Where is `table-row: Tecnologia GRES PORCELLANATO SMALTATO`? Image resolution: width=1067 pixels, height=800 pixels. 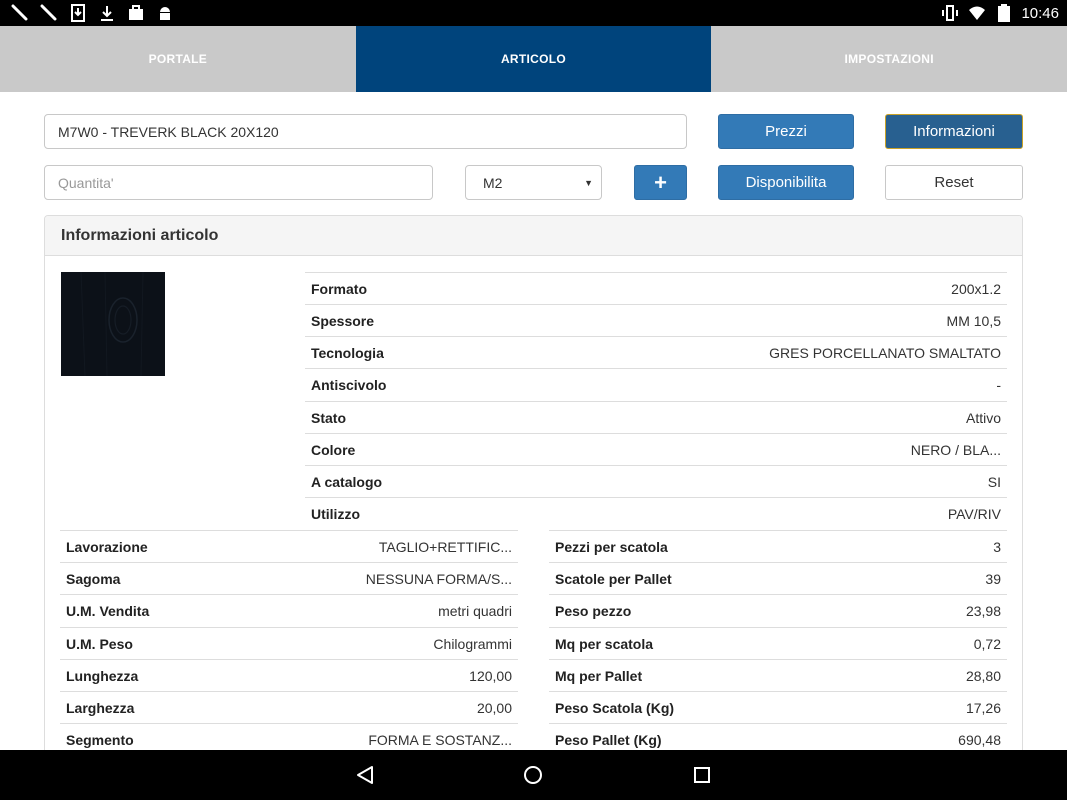 table-row: Tecnologia GRES PORCELLANATO SMALTATO is located at coordinates (656, 352).